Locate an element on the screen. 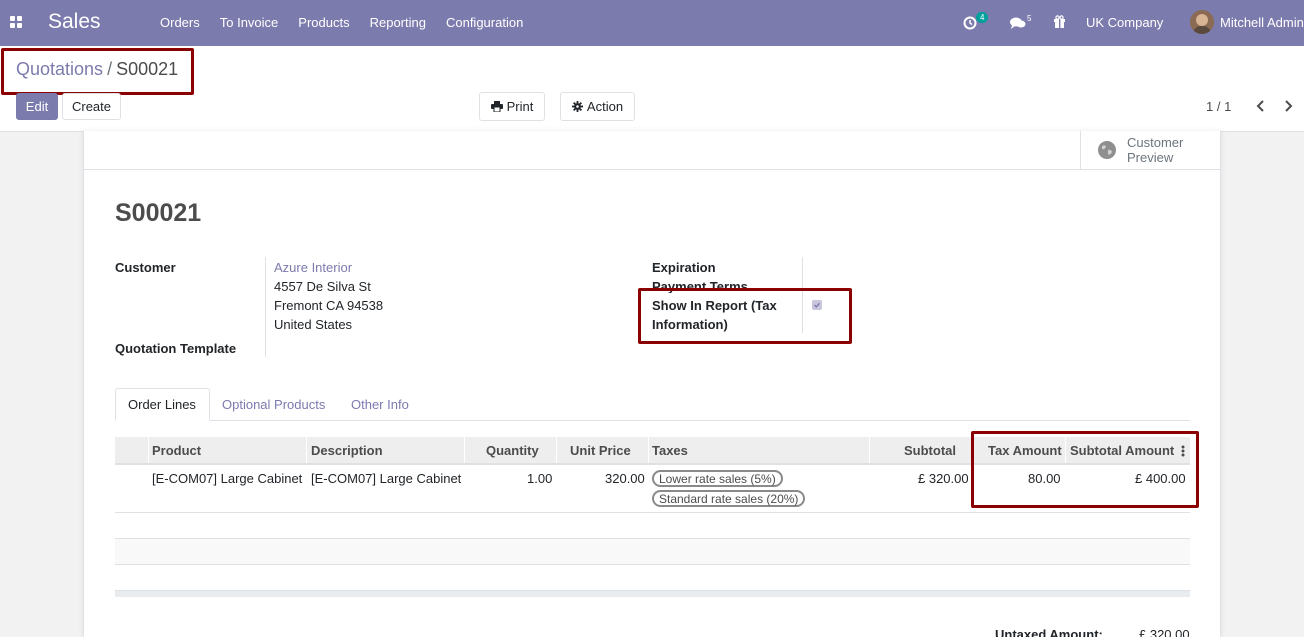 The image size is (1304, 637). tax-tag-lower-rate: Lower rate sales (5%) is located at coordinates (717, 478).